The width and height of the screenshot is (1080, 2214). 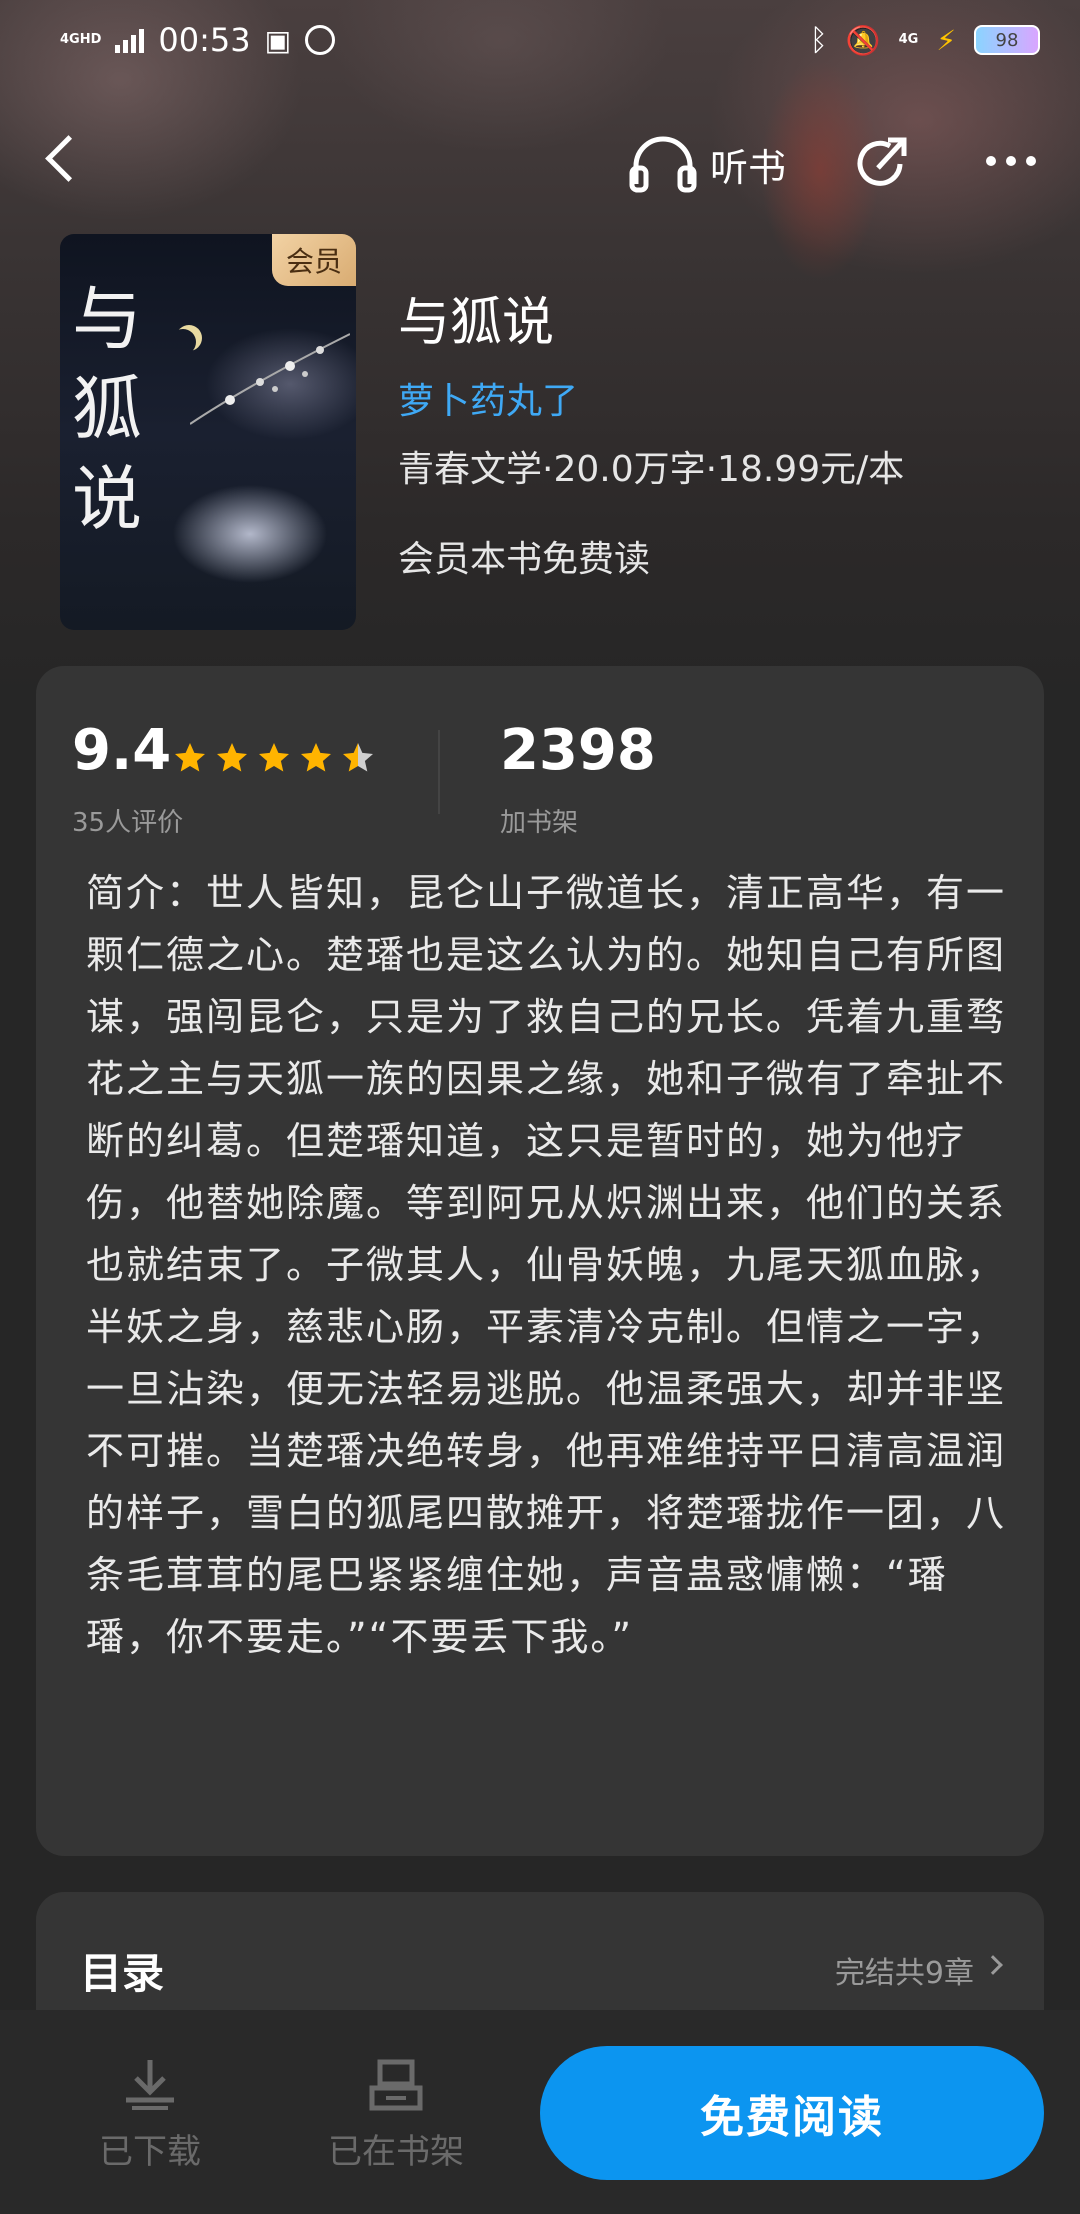 What do you see at coordinates (314, 260) in the screenshot?
I see `vip-badge: 会员` at bounding box center [314, 260].